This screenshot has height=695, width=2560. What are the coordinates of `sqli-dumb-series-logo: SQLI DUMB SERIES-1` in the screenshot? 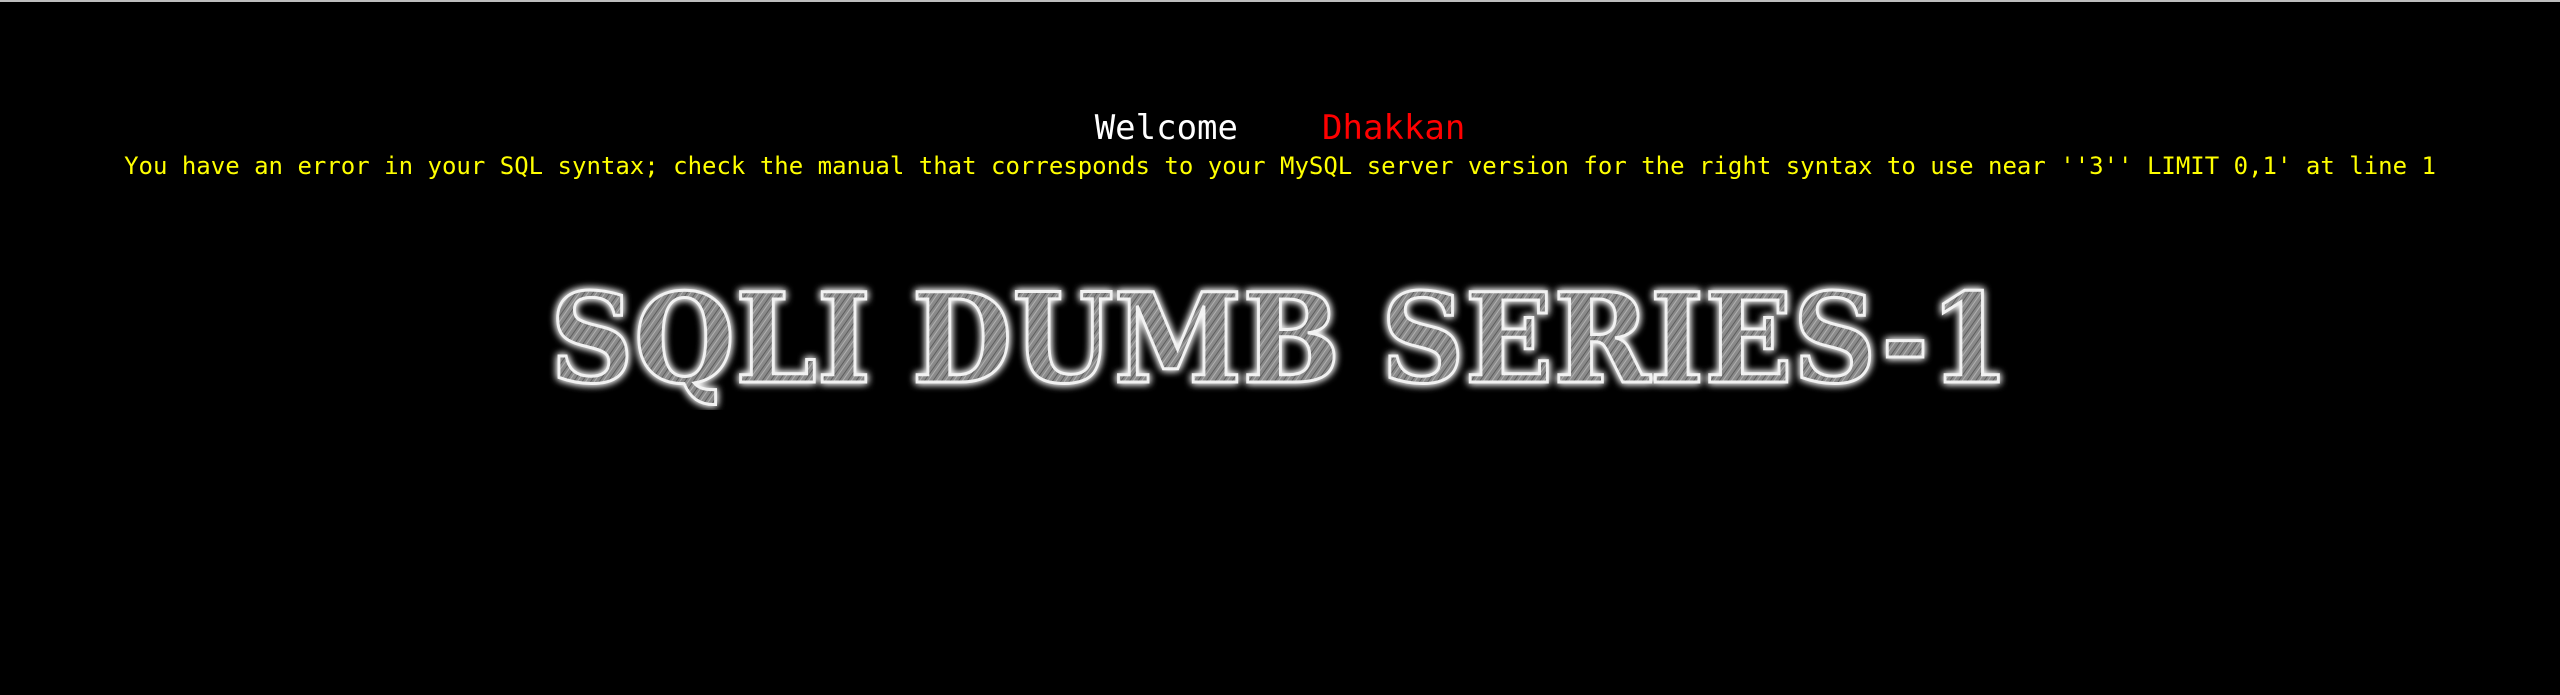 It's located at (1280, 340).